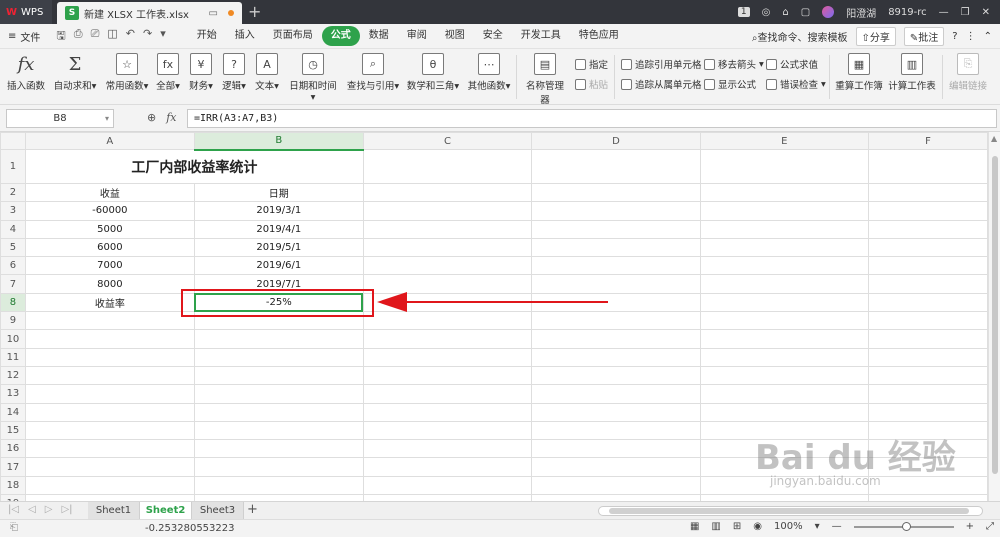 The image size is (1000, 537). I want to click on column-header-e: E, so click(784, 141).